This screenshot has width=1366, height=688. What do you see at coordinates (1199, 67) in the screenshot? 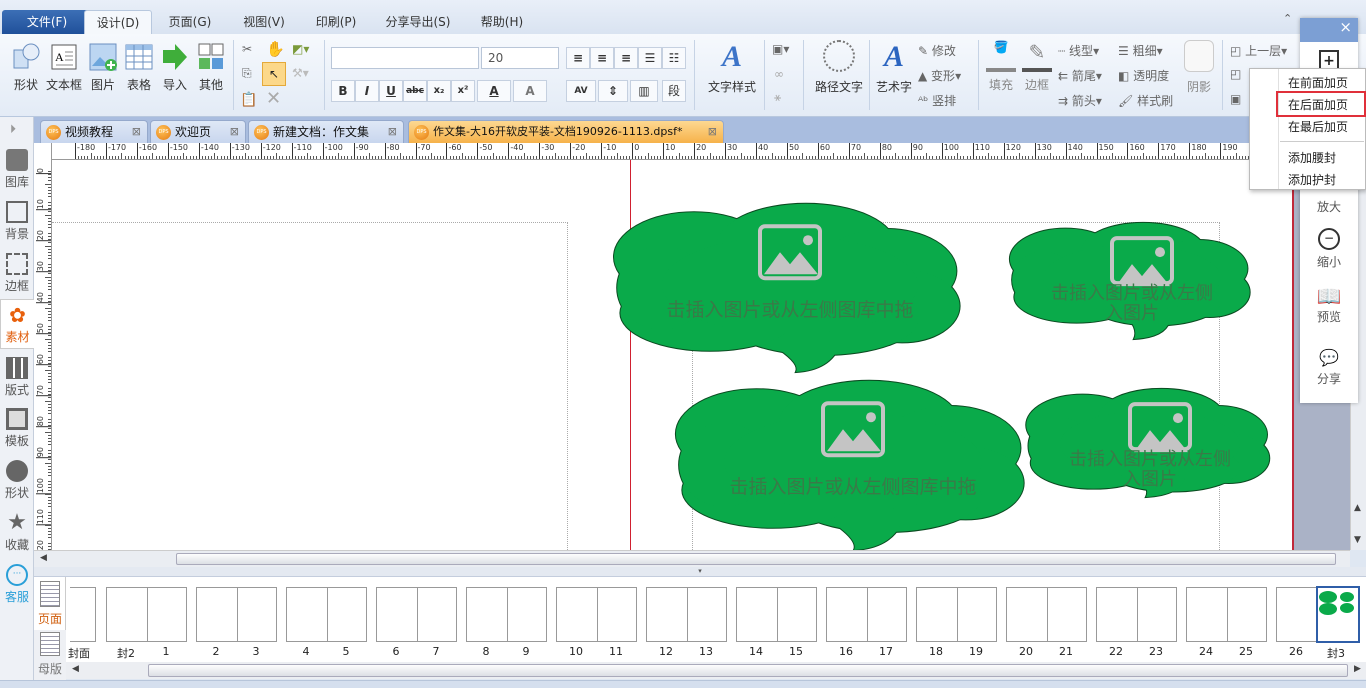
I see `shadow-button: 阴影` at bounding box center [1199, 67].